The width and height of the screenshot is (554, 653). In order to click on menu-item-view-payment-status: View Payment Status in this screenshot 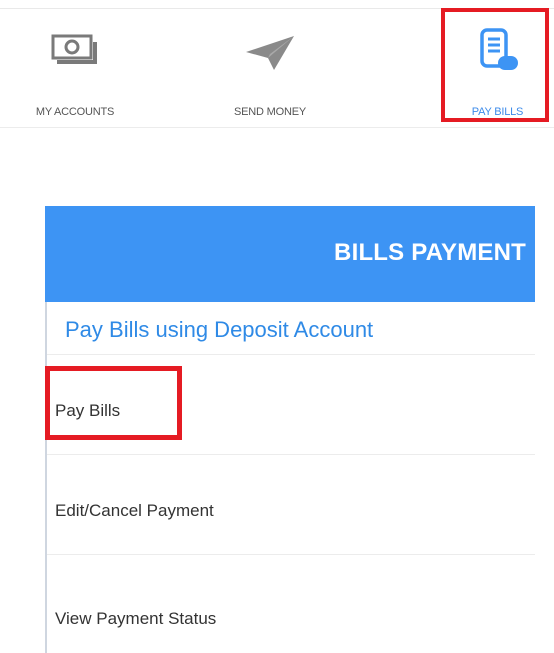, I will do `click(291, 603)`.